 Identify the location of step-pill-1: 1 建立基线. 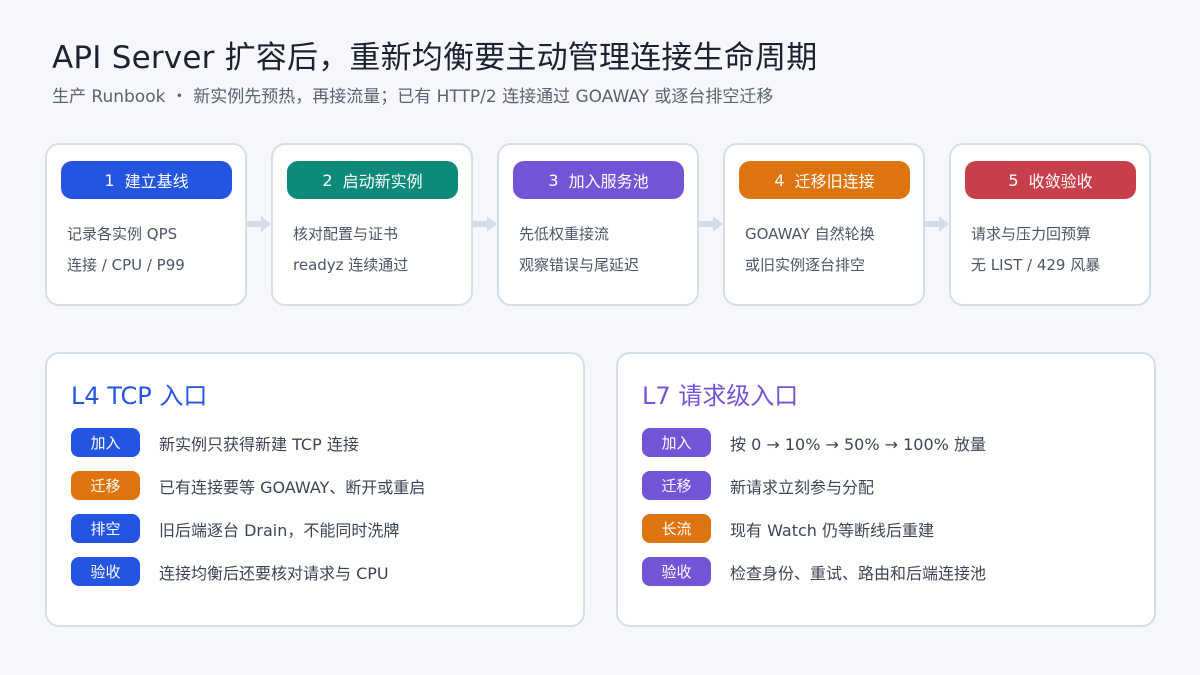
(146, 180).